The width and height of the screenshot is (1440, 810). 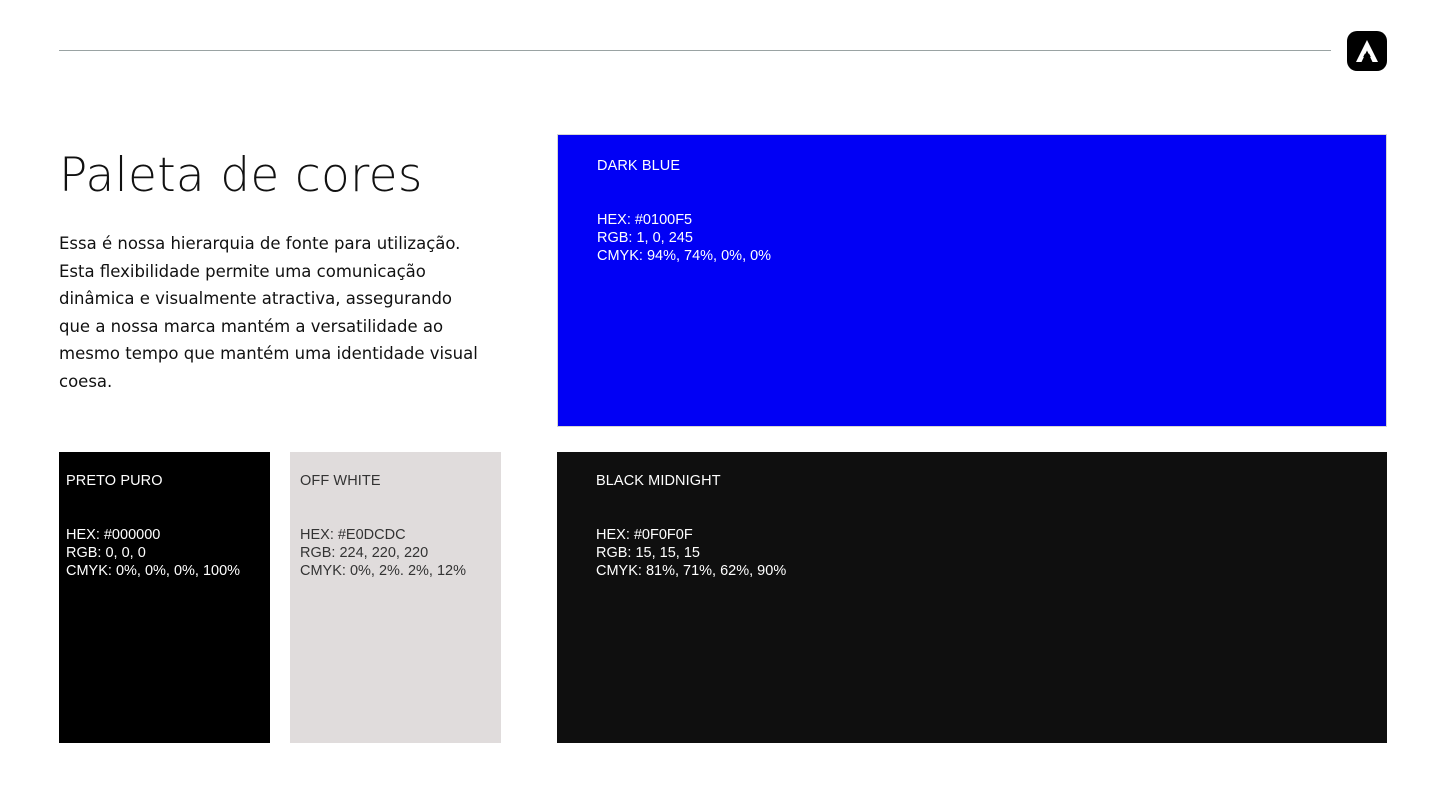 What do you see at coordinates (153, 571) in the screenshot?
I see `swatch-cmyk: CMYK: 0%, 0%, 0%, 100%` at bounding box center [153, 571].